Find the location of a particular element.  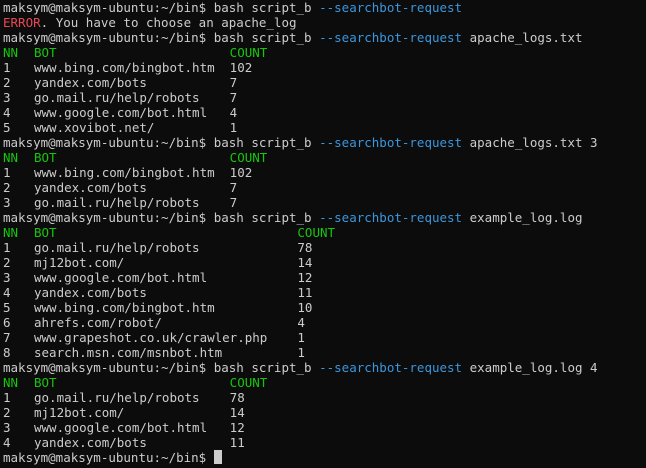

row-nn: 7 is located at coordinates (7, 337).